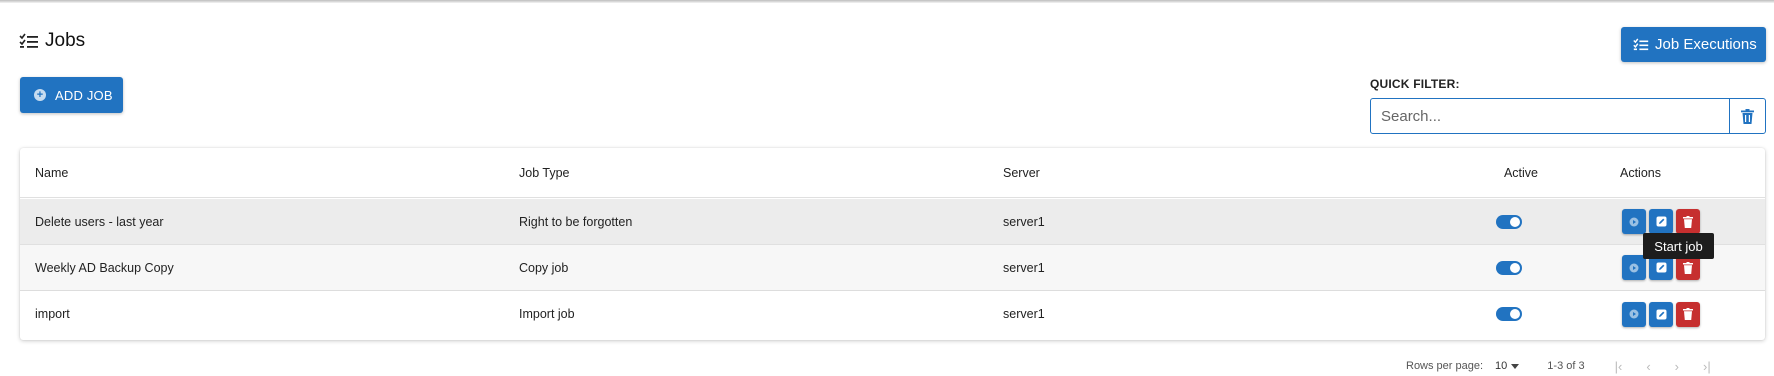 The height and width of the screenshot is (376, 1774). I want to click on header-active: Active, so click(1521, 173).